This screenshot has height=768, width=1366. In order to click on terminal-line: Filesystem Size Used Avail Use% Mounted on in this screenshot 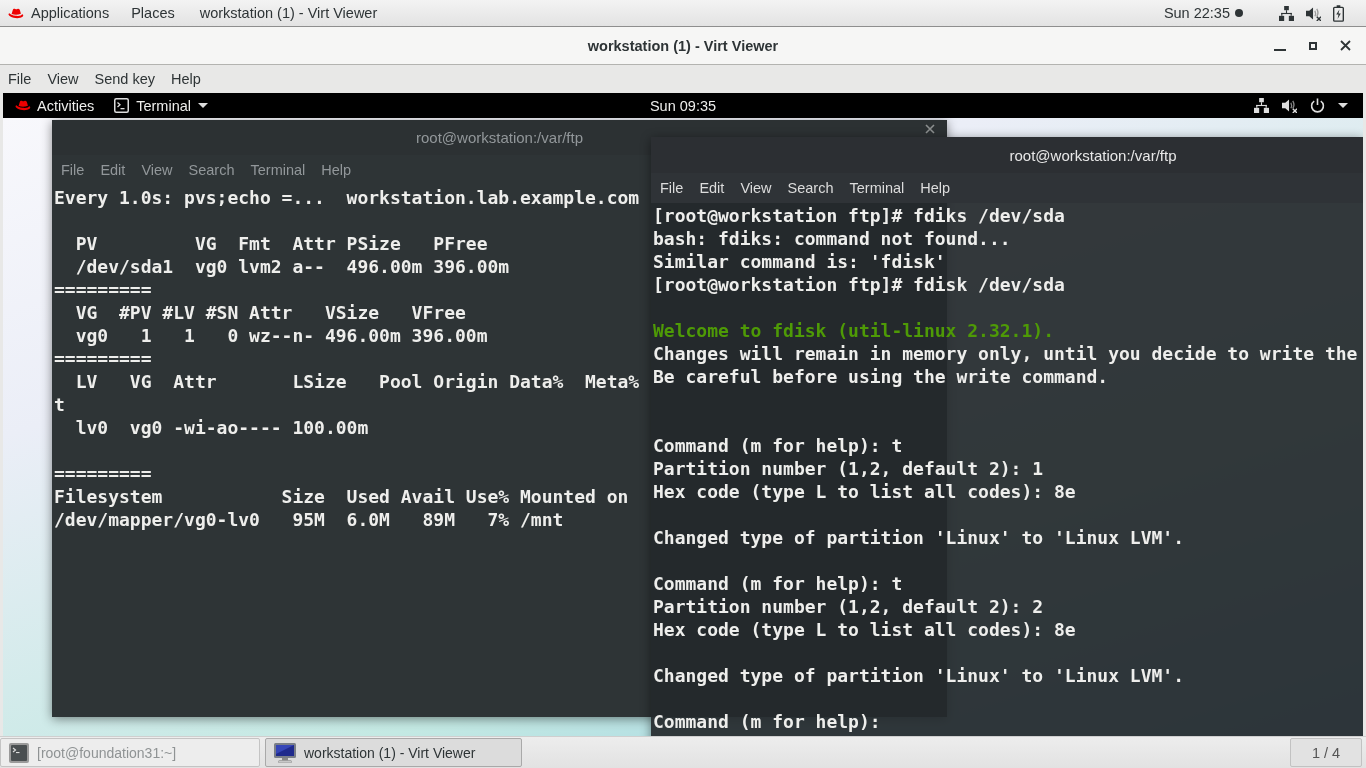, I will do `click(341, 496)`.